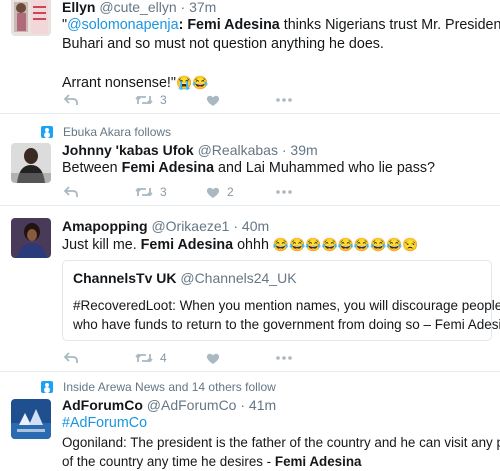 The image size is (500, 471). I want to click on quoted-user-handle: @Channels24_UK, so click(238, 278).